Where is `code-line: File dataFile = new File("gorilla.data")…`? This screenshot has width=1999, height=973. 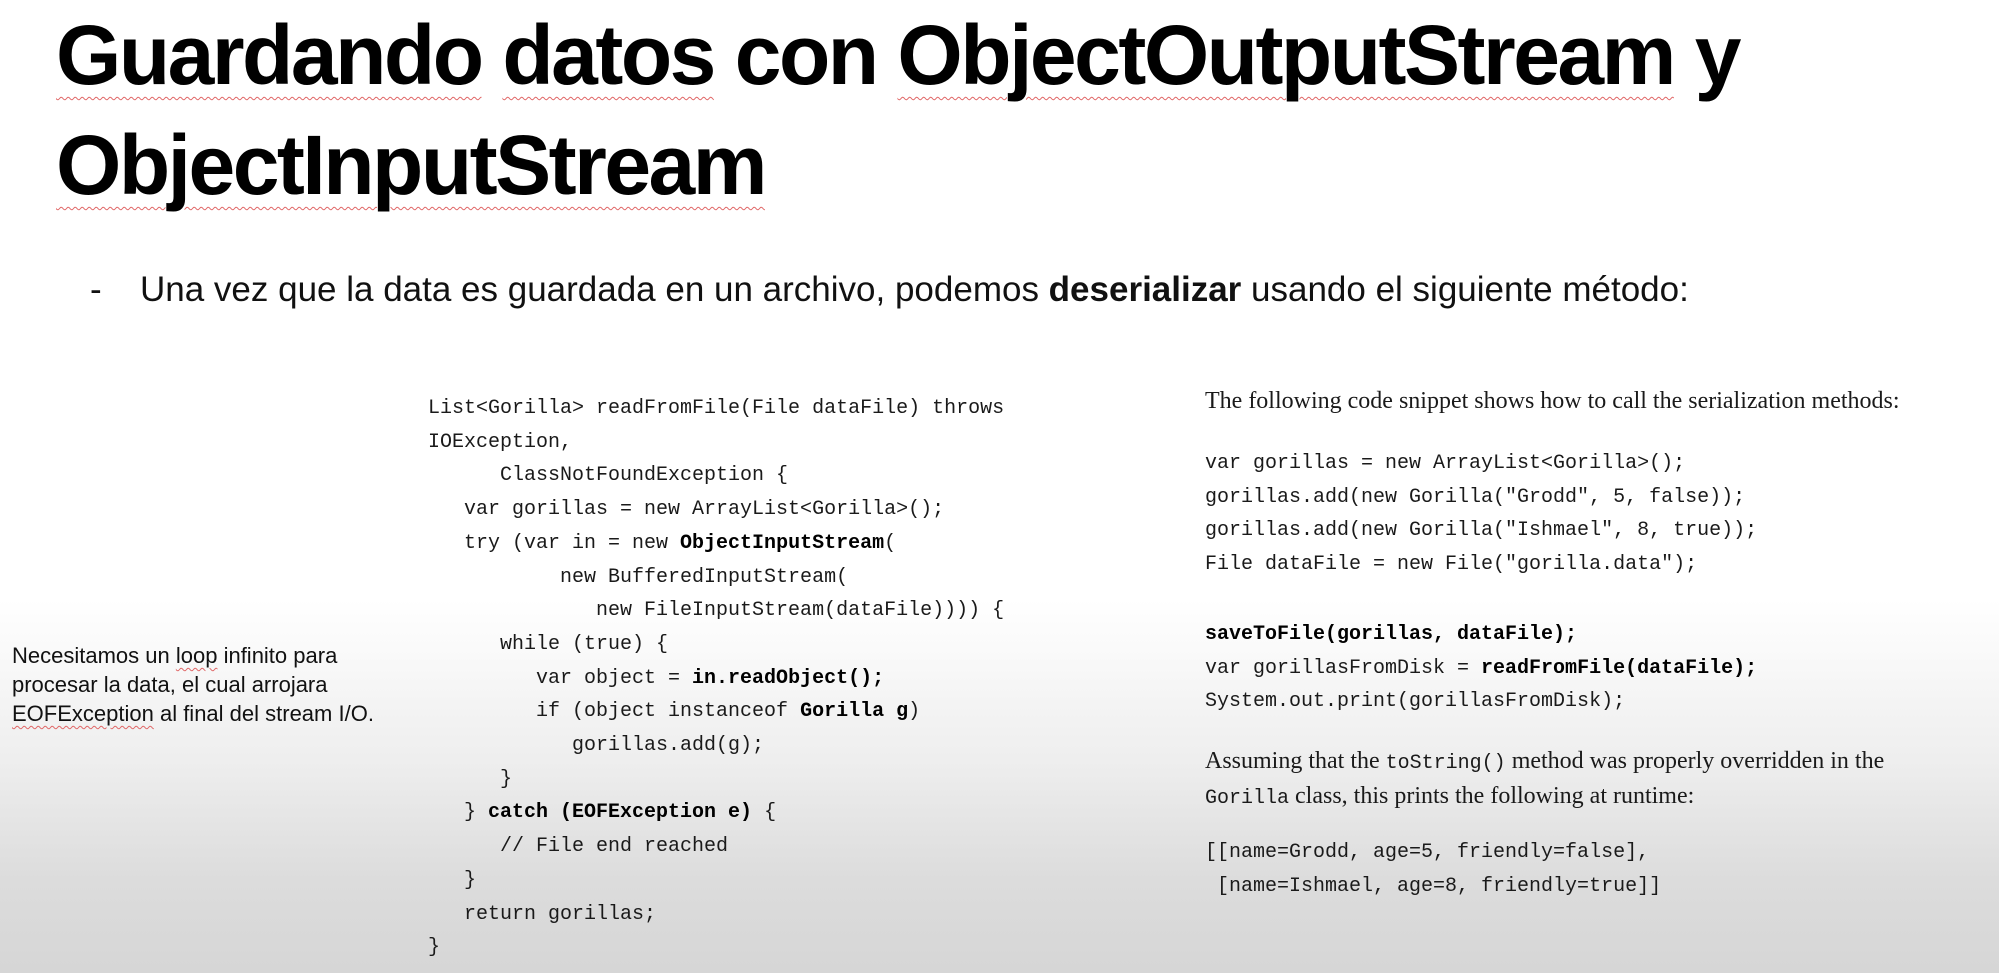 code-line: File dataFile = new File("gorilla.data")… is located at coordinates (1451, 565).